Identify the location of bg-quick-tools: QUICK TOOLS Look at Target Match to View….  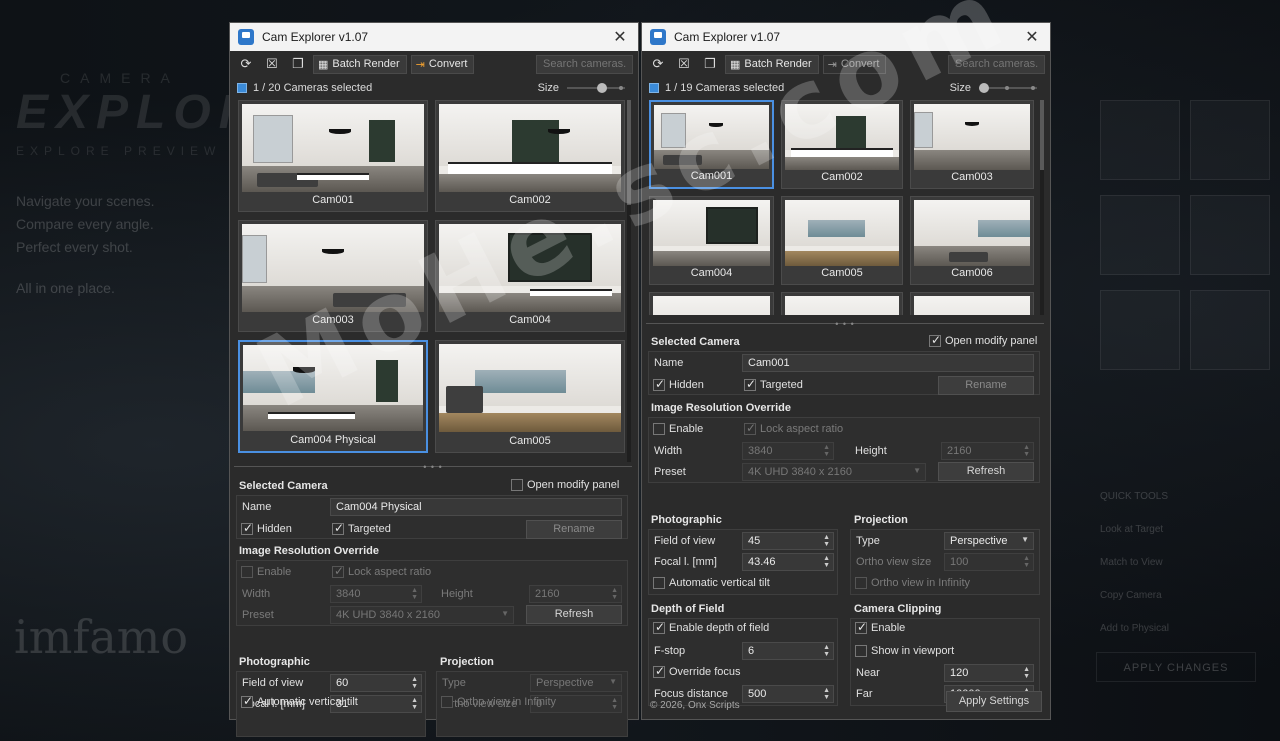
(1134, 562).